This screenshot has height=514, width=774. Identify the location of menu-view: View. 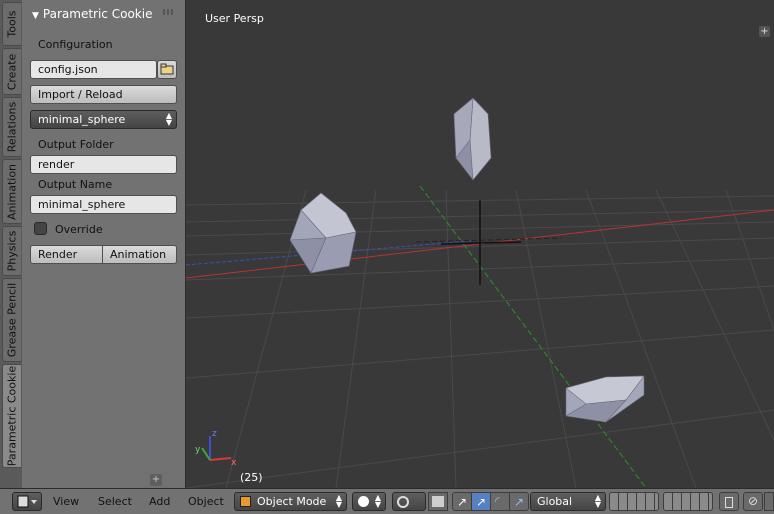
(66, 501).